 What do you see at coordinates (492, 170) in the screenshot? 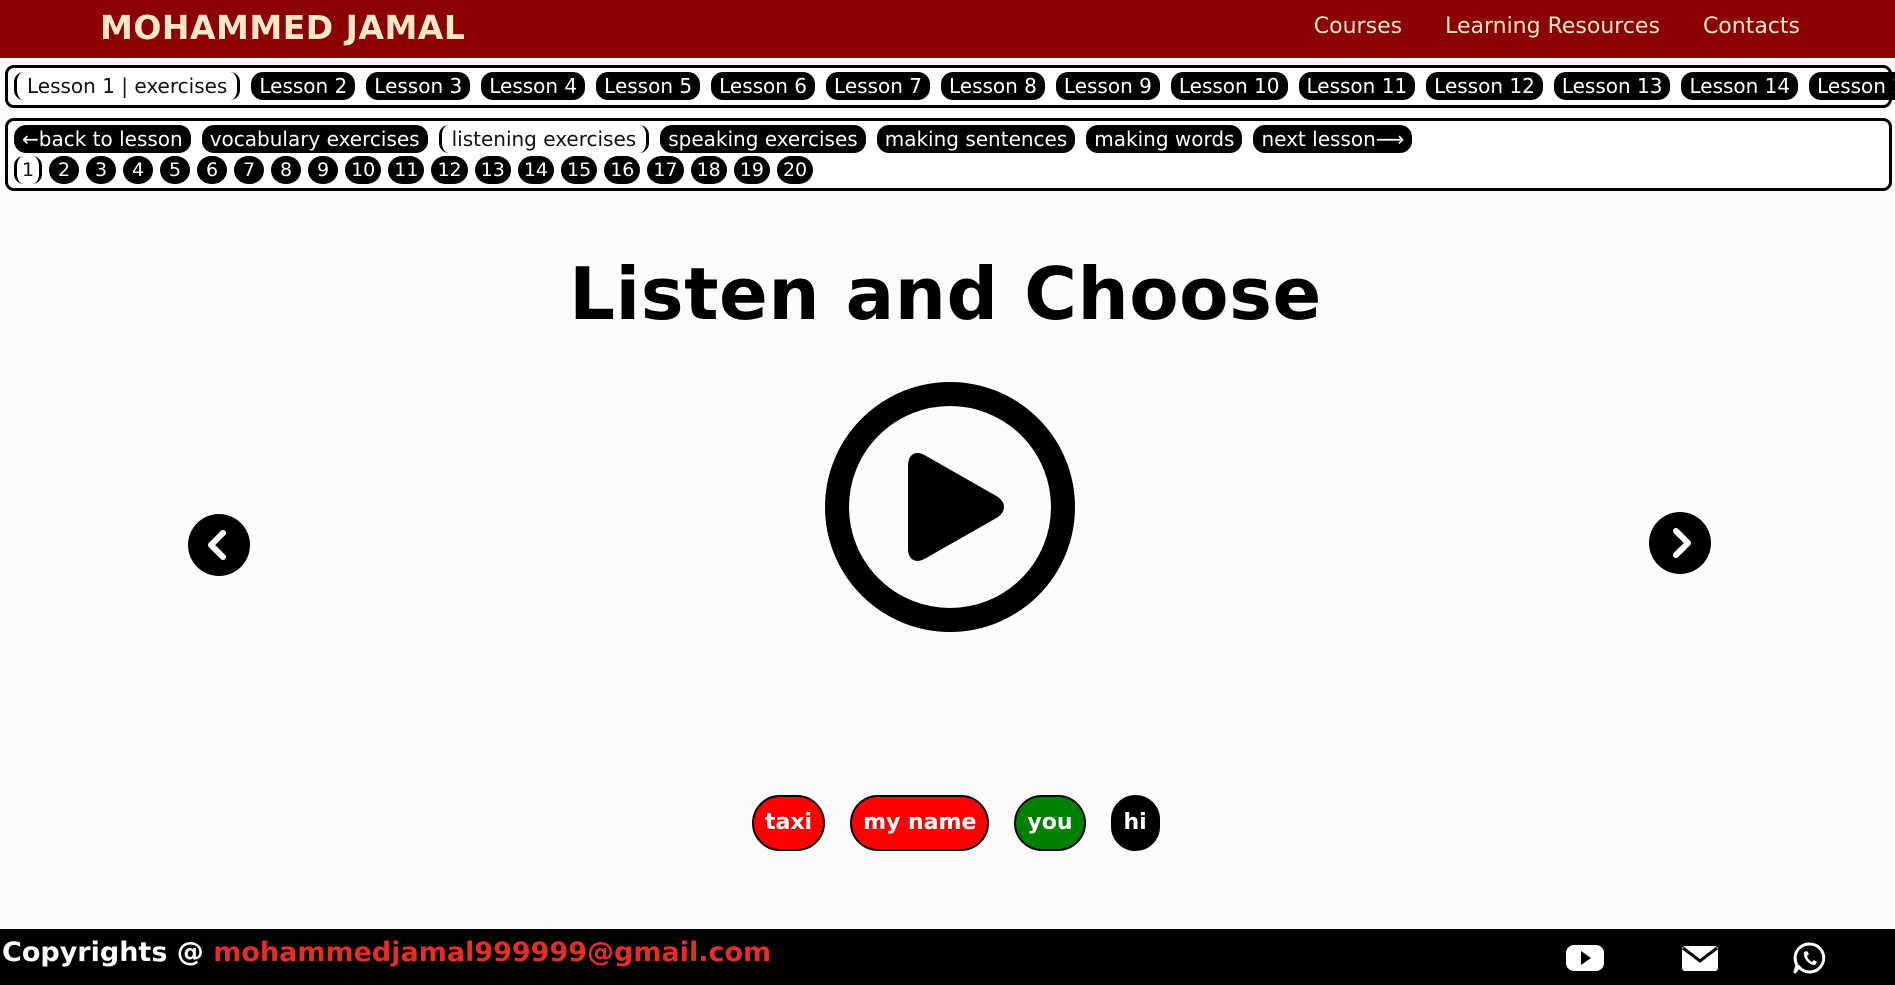
I see `question-tab-13: 13` at bounding box center [492, 170].